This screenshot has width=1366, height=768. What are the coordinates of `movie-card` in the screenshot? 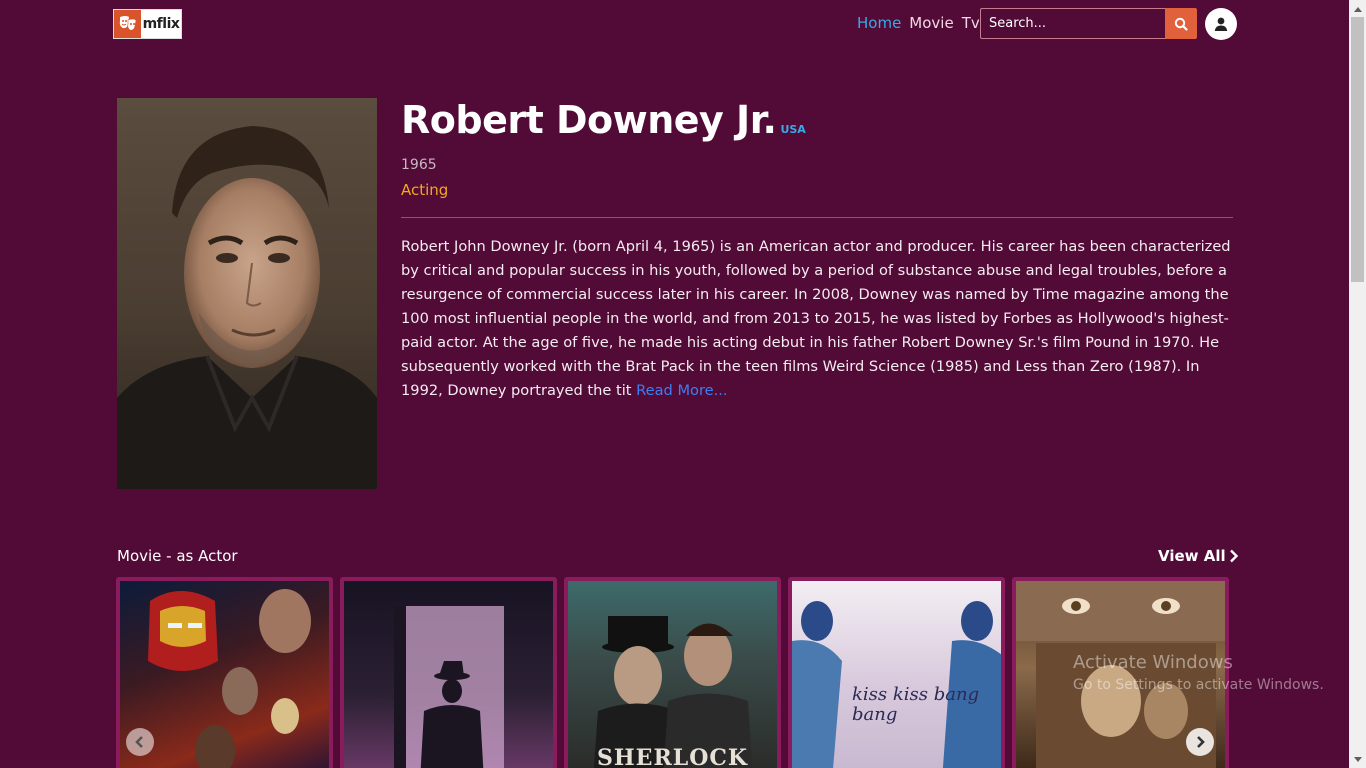 It's located at (448, 672).